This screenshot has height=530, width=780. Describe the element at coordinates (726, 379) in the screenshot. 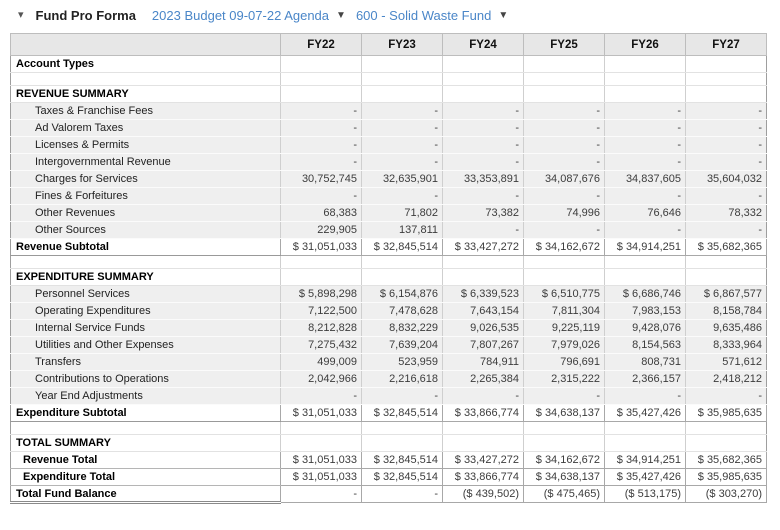

I see `cell-fy27: 2,418,212` at that location.